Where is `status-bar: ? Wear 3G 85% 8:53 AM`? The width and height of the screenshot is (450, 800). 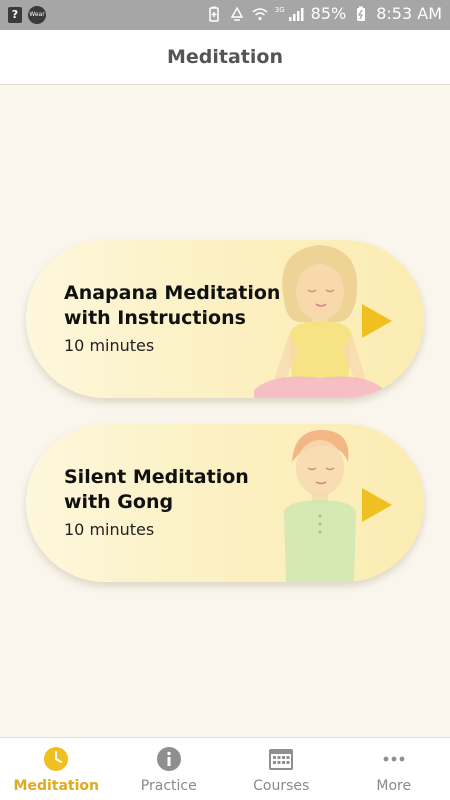
status-bar: ? Wear 3G 85% 8:53 AM is located at coordinates (225, 15).